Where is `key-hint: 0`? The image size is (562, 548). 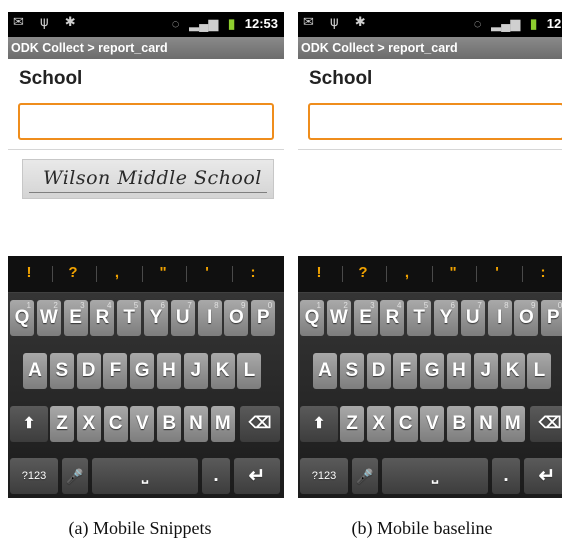
key-hint: 0 is located at coordinates (270, 305).